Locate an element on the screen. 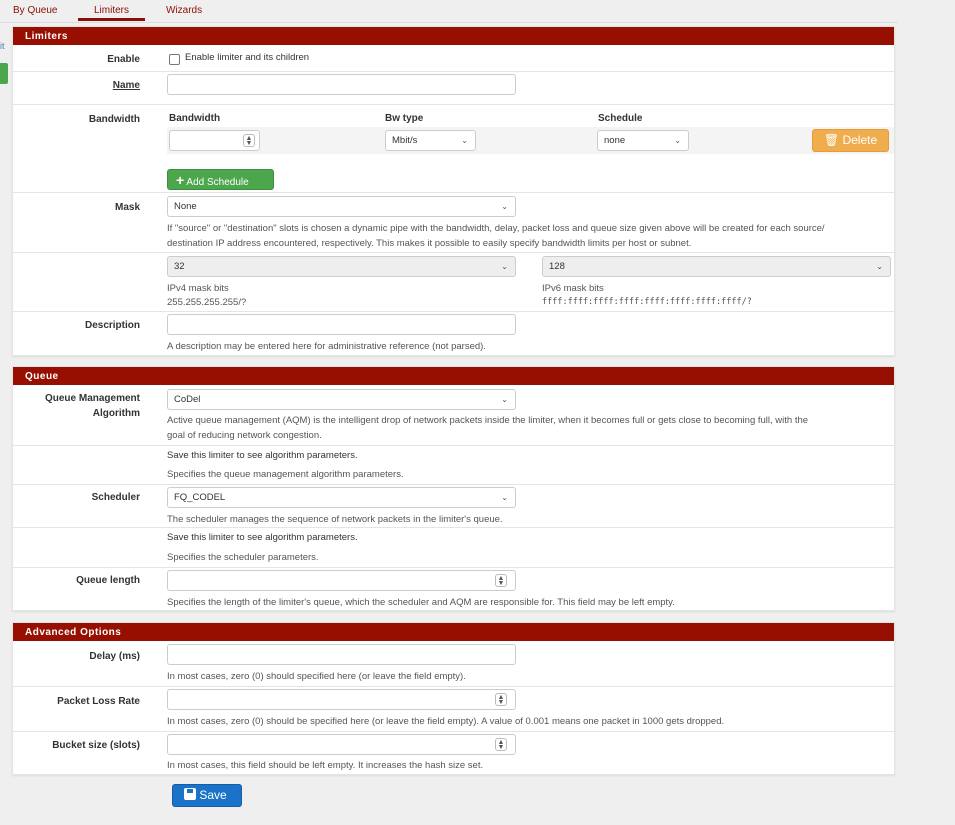 The image size is (955, 825). schedule-select: none ⌄ is located at coordinates (643, 140).